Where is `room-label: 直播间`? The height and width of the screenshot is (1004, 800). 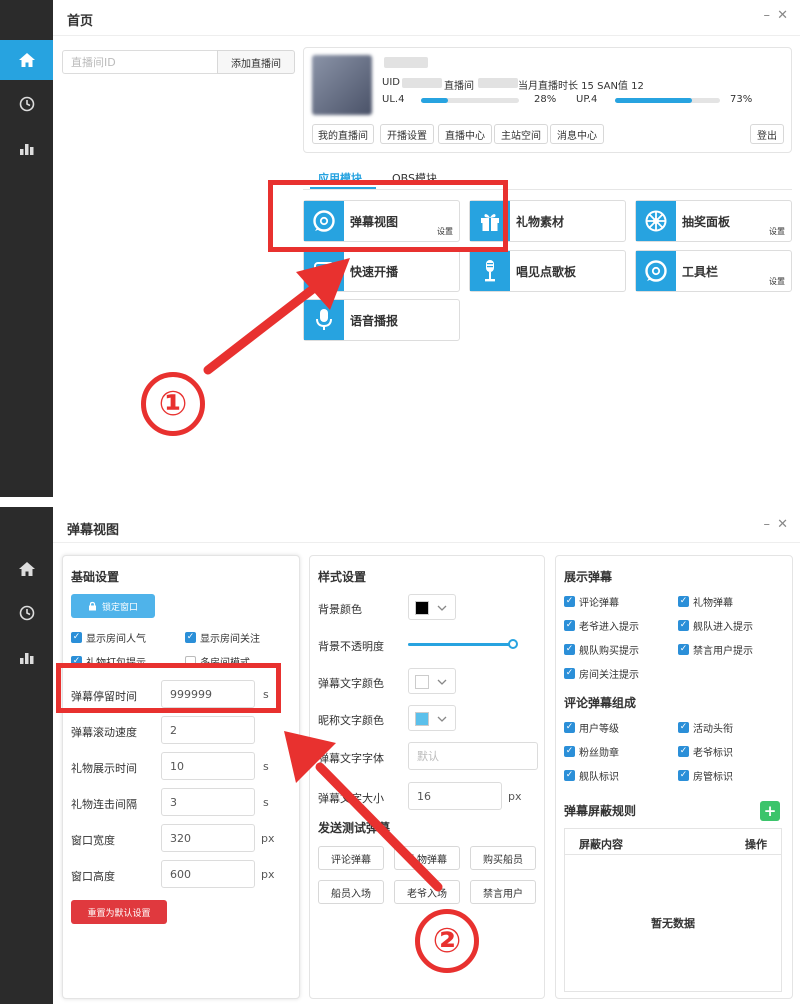
room-label: 直播间 is located at coordinates (459, 86).